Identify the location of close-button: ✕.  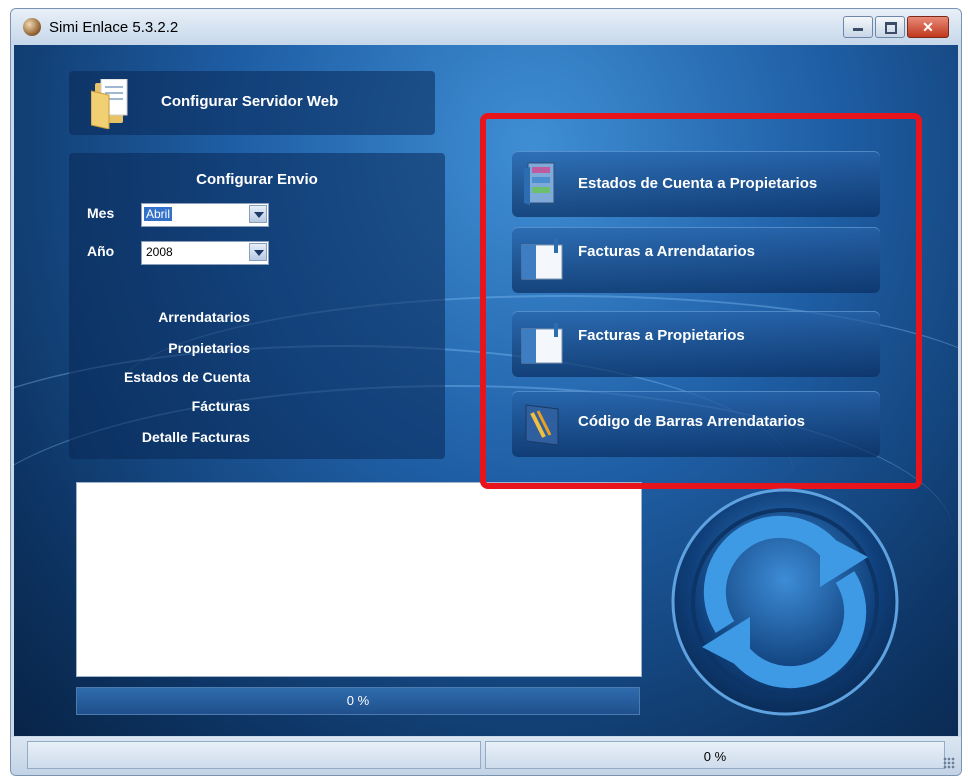
(928, 27).